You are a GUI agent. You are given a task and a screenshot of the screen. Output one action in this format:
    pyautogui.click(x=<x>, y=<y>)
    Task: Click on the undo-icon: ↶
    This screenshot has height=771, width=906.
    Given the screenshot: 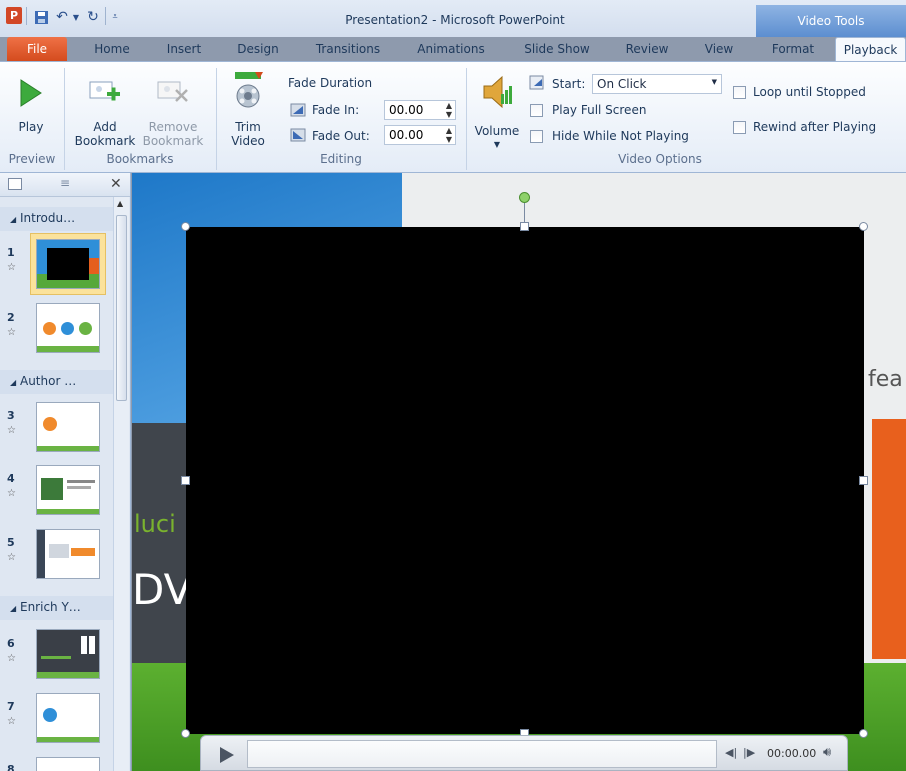 What is the action you would take?
    pyautogui.click(x=62, y=17)
    